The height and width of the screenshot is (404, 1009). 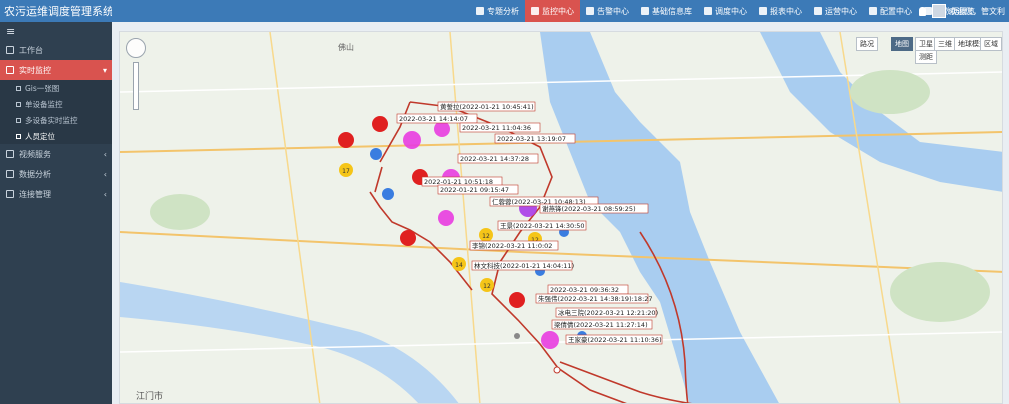 What do you see at coordinates (56, 104) in the screenshot?
I see `sub-item-single-device: 单设备监控` at bounding box center [56, 104].